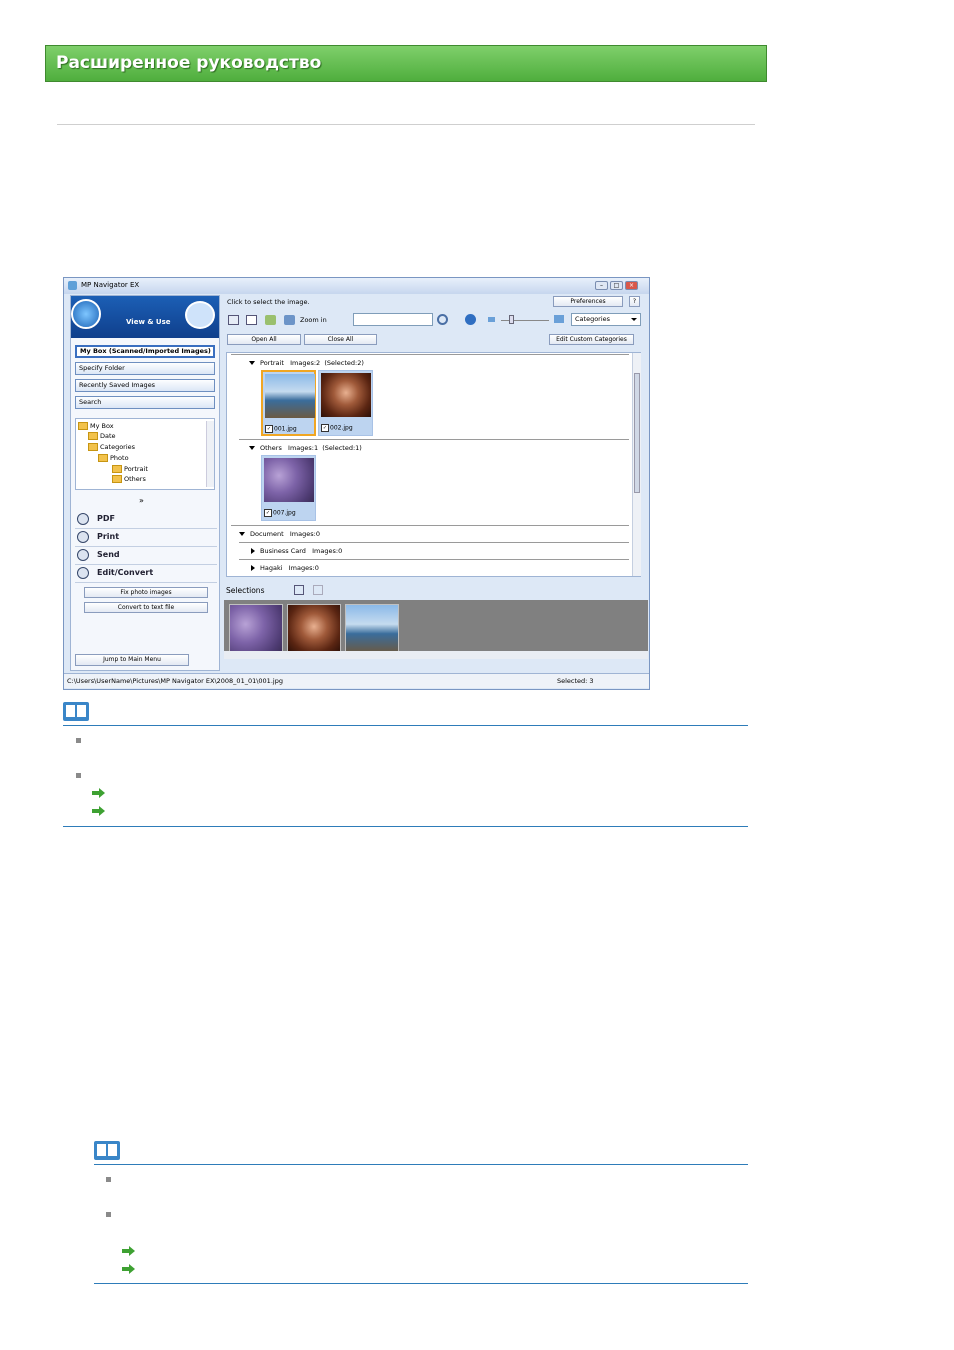 This screenshot has height=1350, width=954. I want to click on chevron-down-icon, so click(634, 319).